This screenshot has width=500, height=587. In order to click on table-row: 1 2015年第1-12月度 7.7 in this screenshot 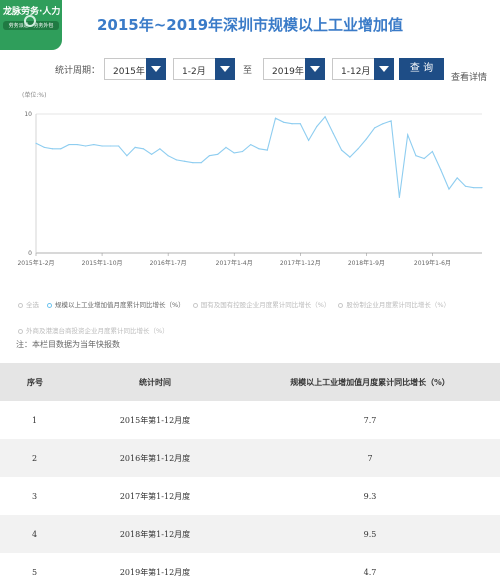, I will do `click(250, 420)`.